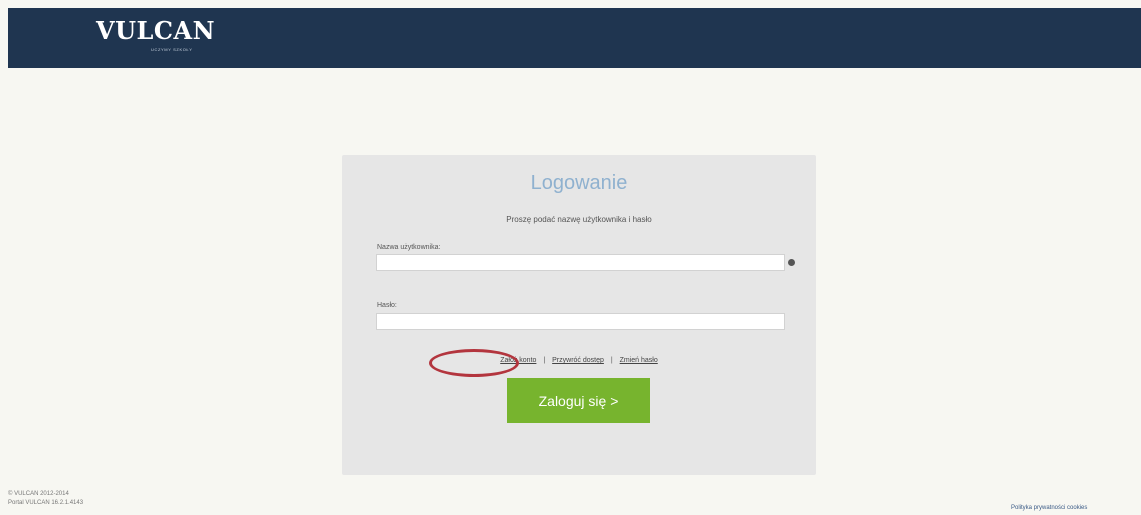 The height and width of the screenshot is (515, 1141). Describe the element at coordinates (791, 262) in the screenshot. I see `info-icon` at that location.